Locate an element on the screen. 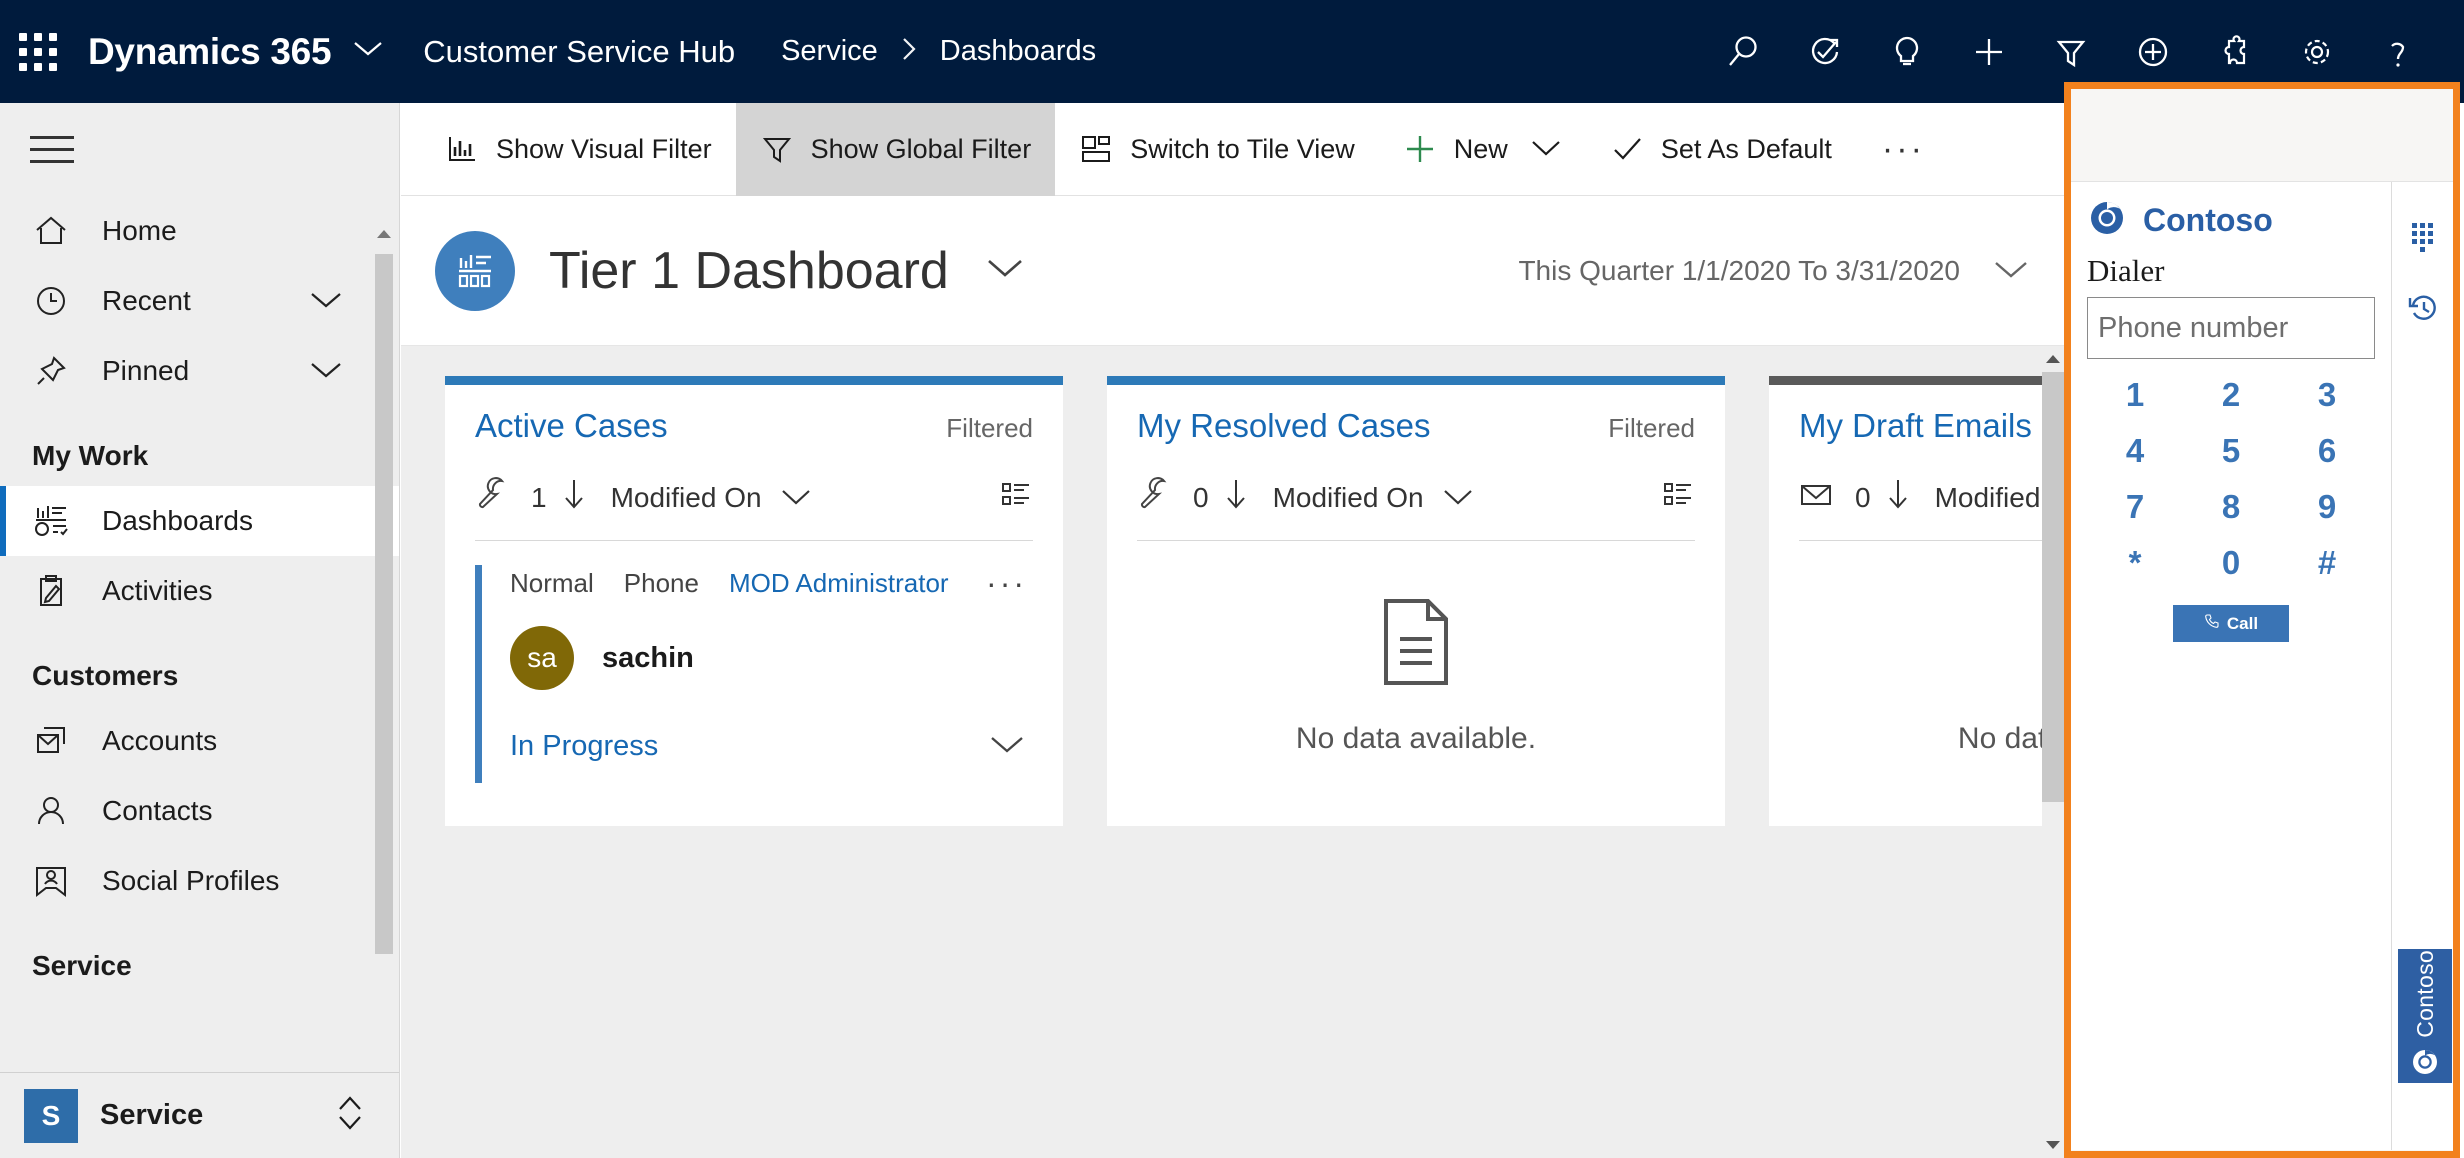 Image resolution: width=2464 pixels, height=1158 pixels. sidebar-item-activities: Activities is located at coordinates (199, 591).